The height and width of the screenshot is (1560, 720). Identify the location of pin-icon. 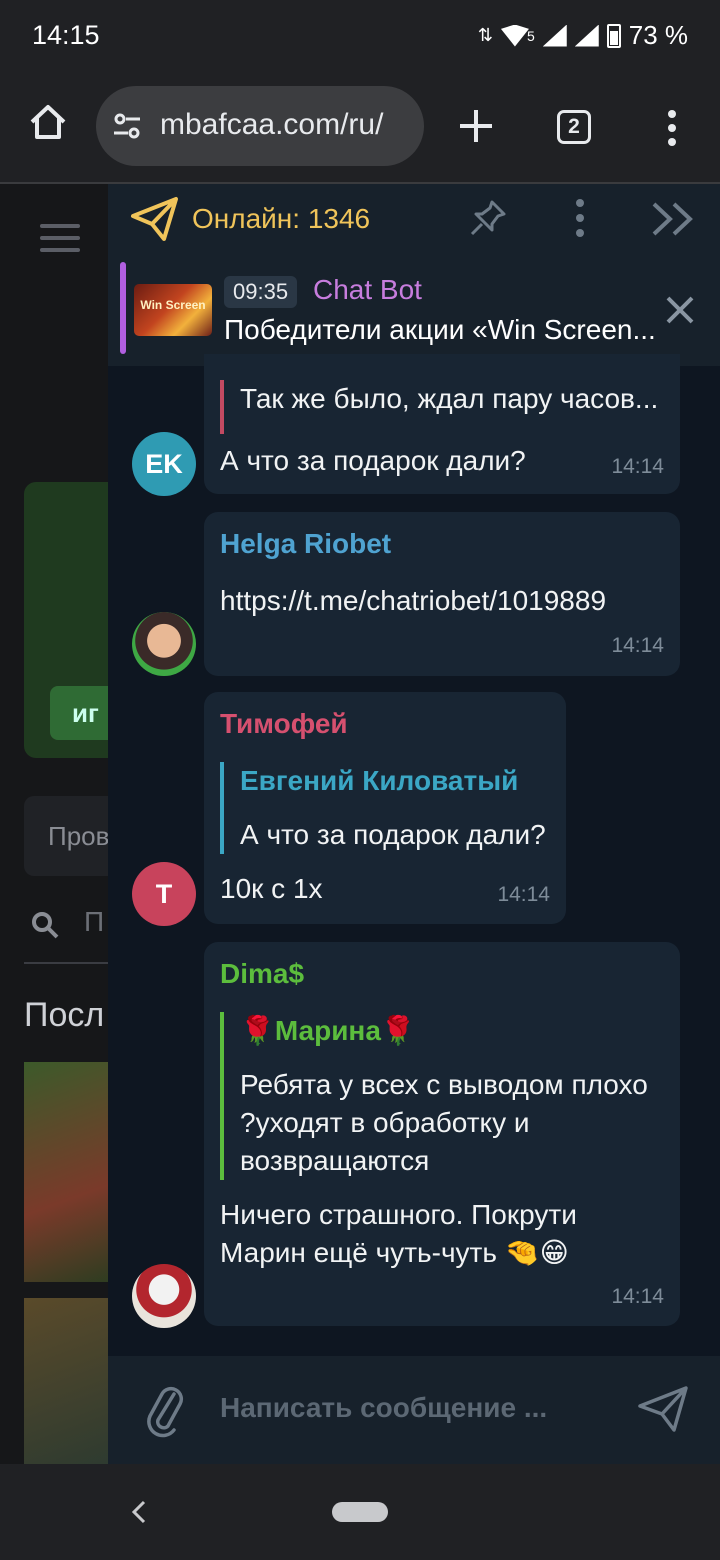
(488, 218).